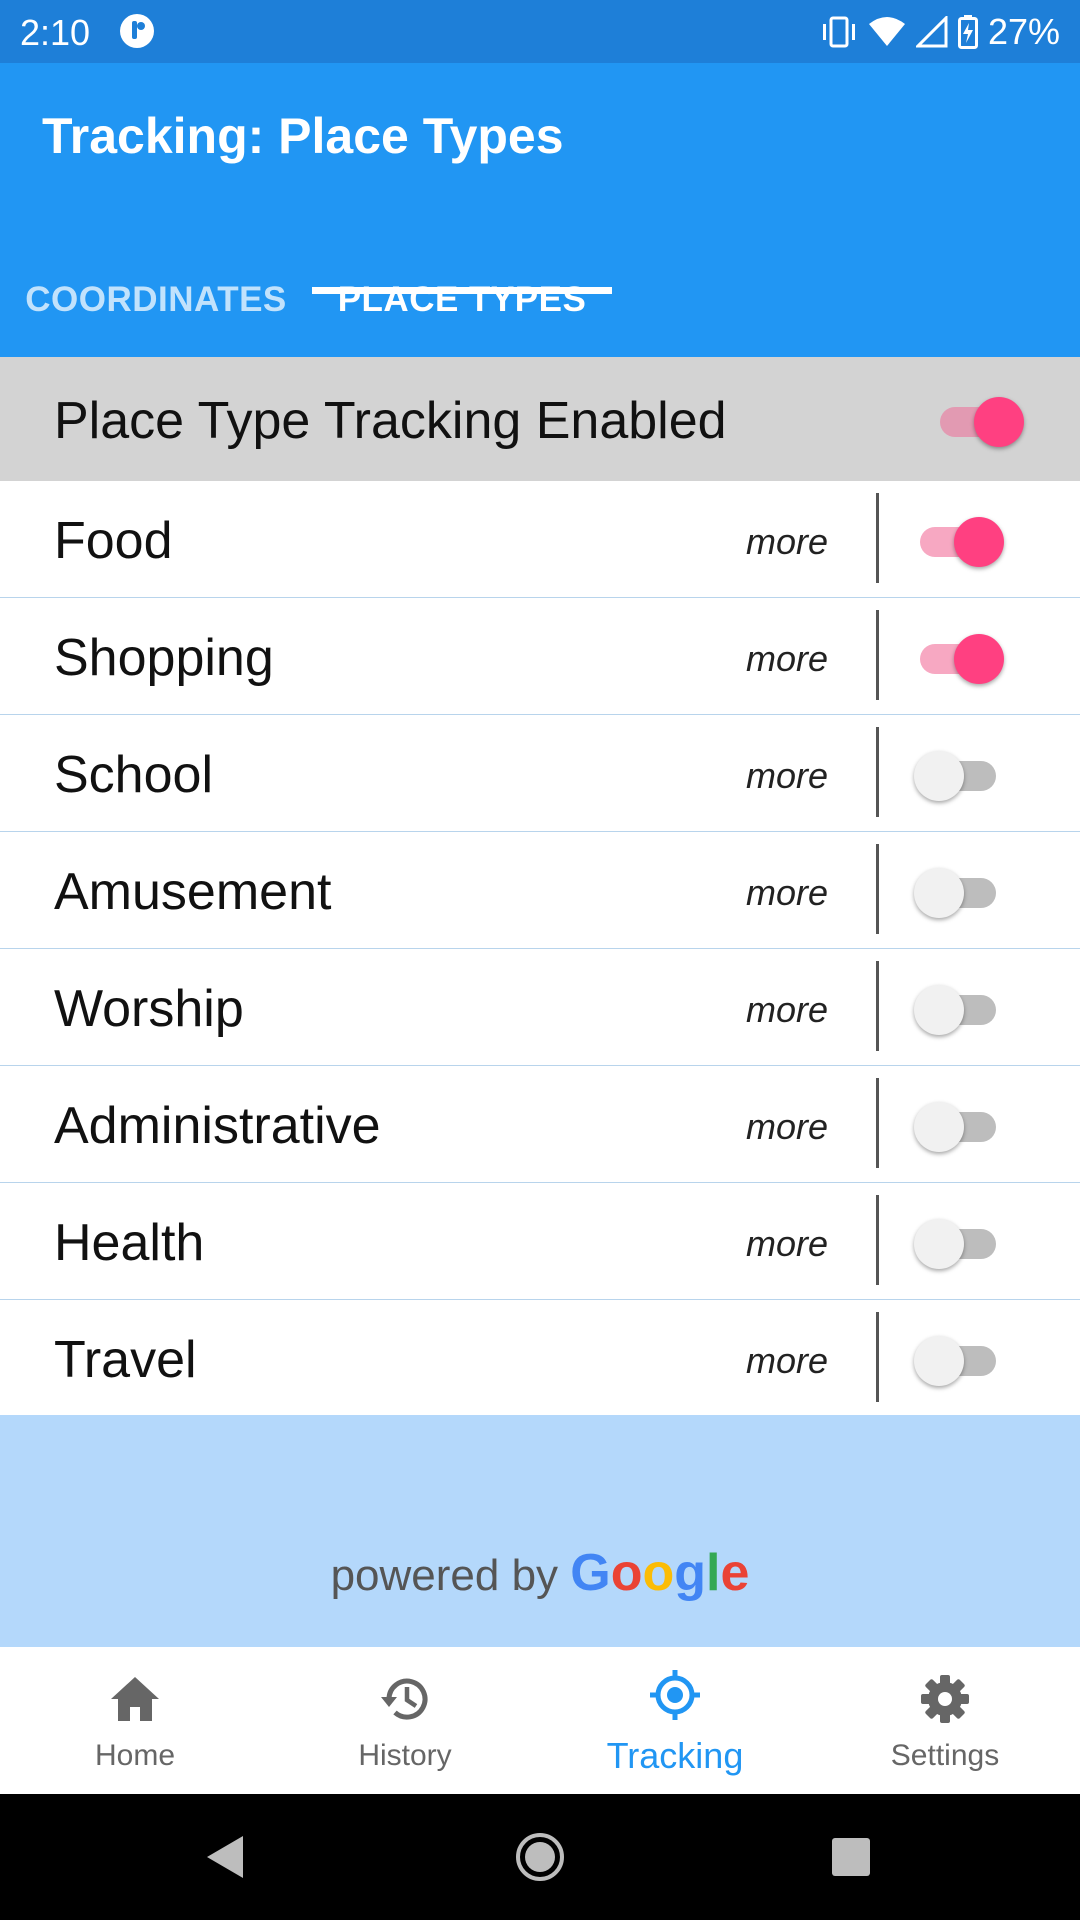  Describe the element at coordinates (540, 1531) in the screenshot. I see `google-attribution: powered by Google` at that location.